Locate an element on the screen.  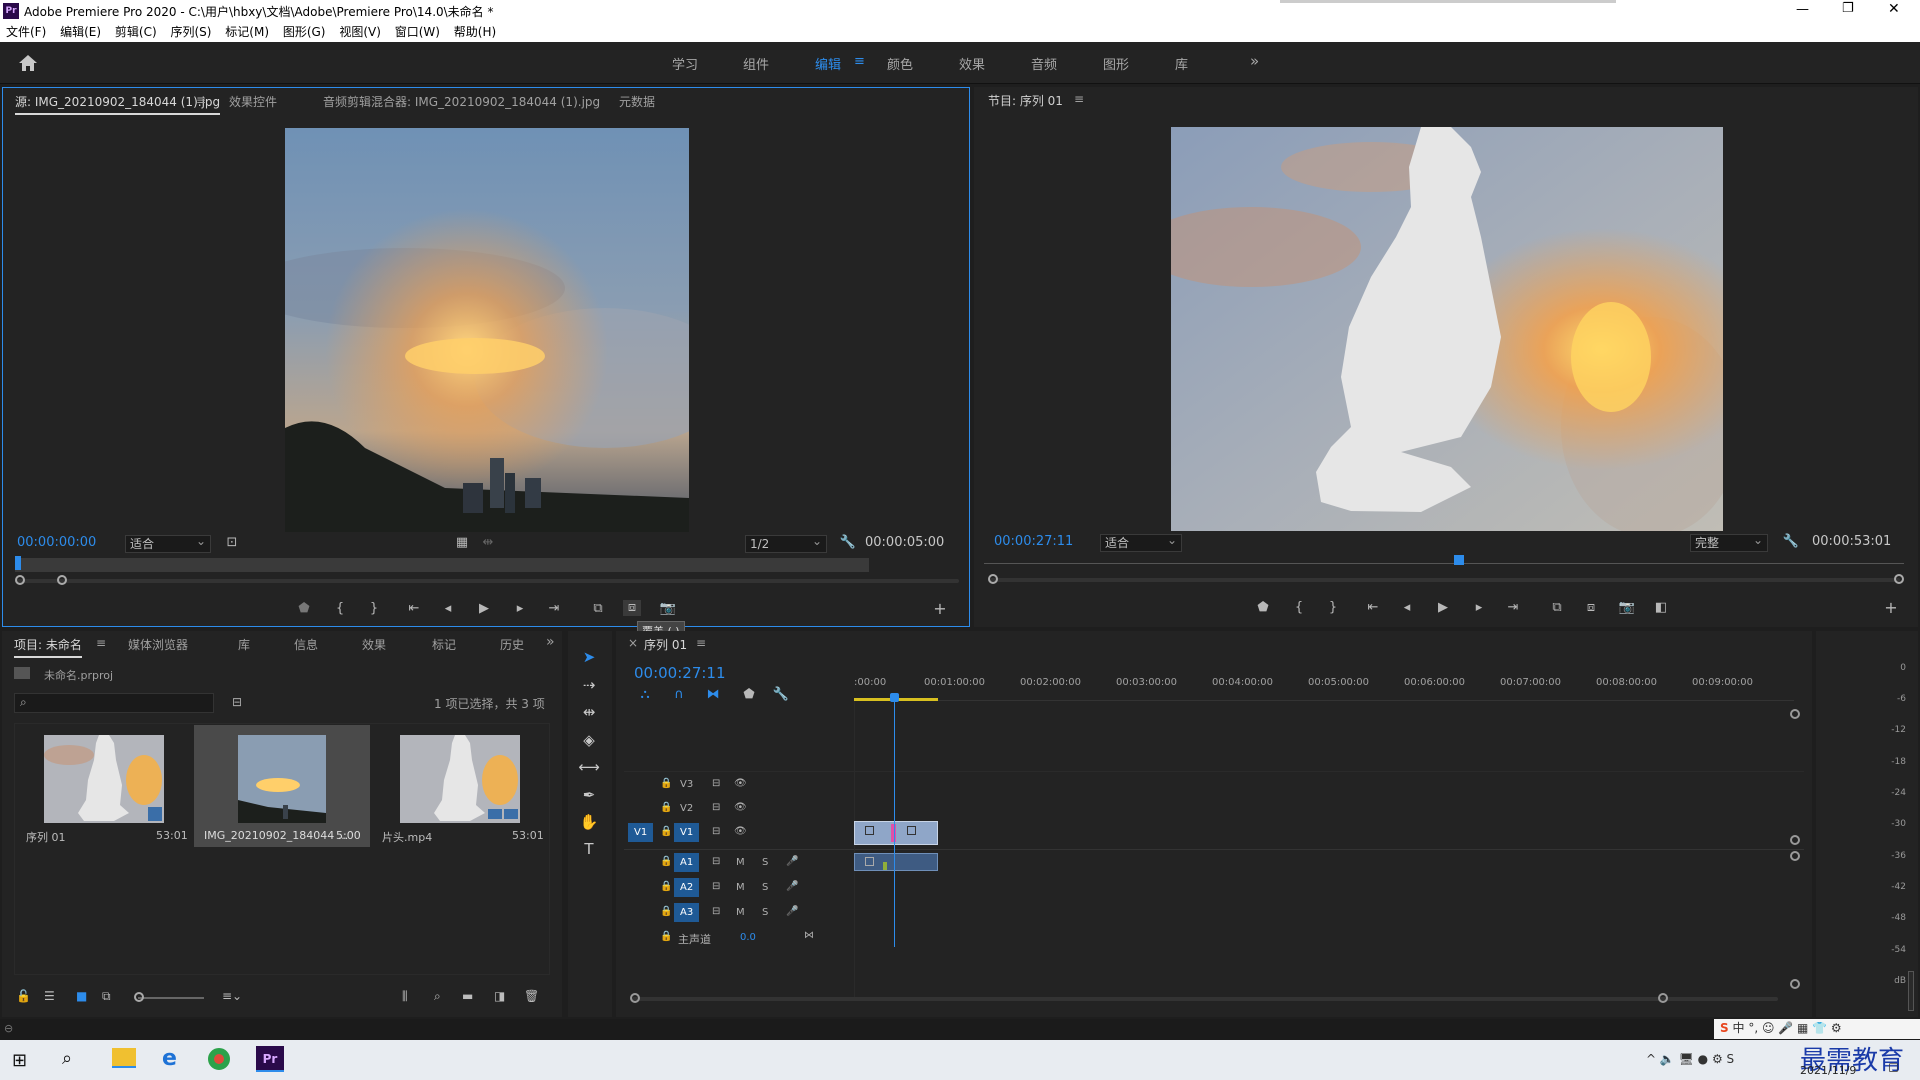
edge-icon: e is located at coordinates (169, 1058).